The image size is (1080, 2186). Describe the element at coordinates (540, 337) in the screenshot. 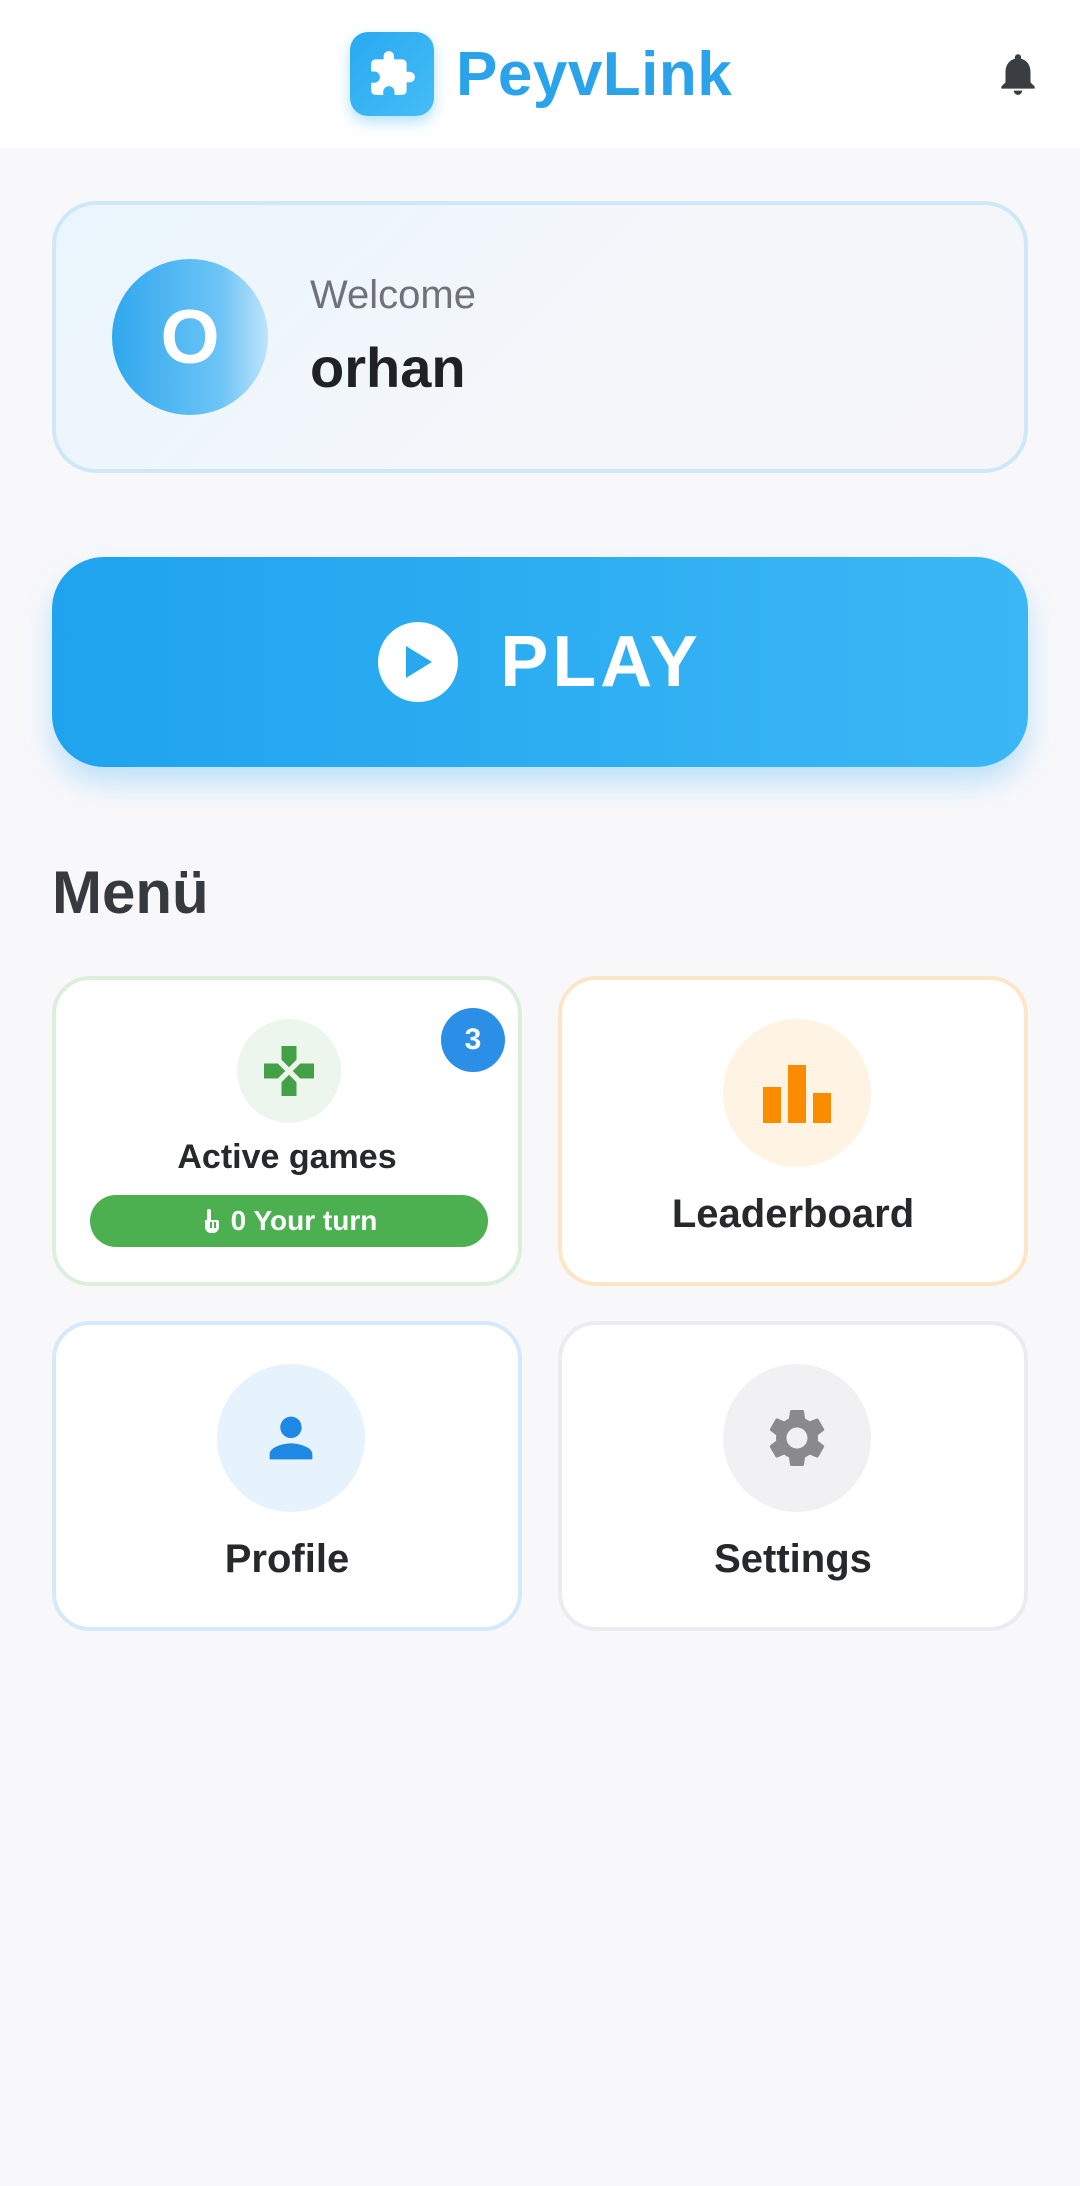

I see `welcome-card: O Welcome orhan` at that location.